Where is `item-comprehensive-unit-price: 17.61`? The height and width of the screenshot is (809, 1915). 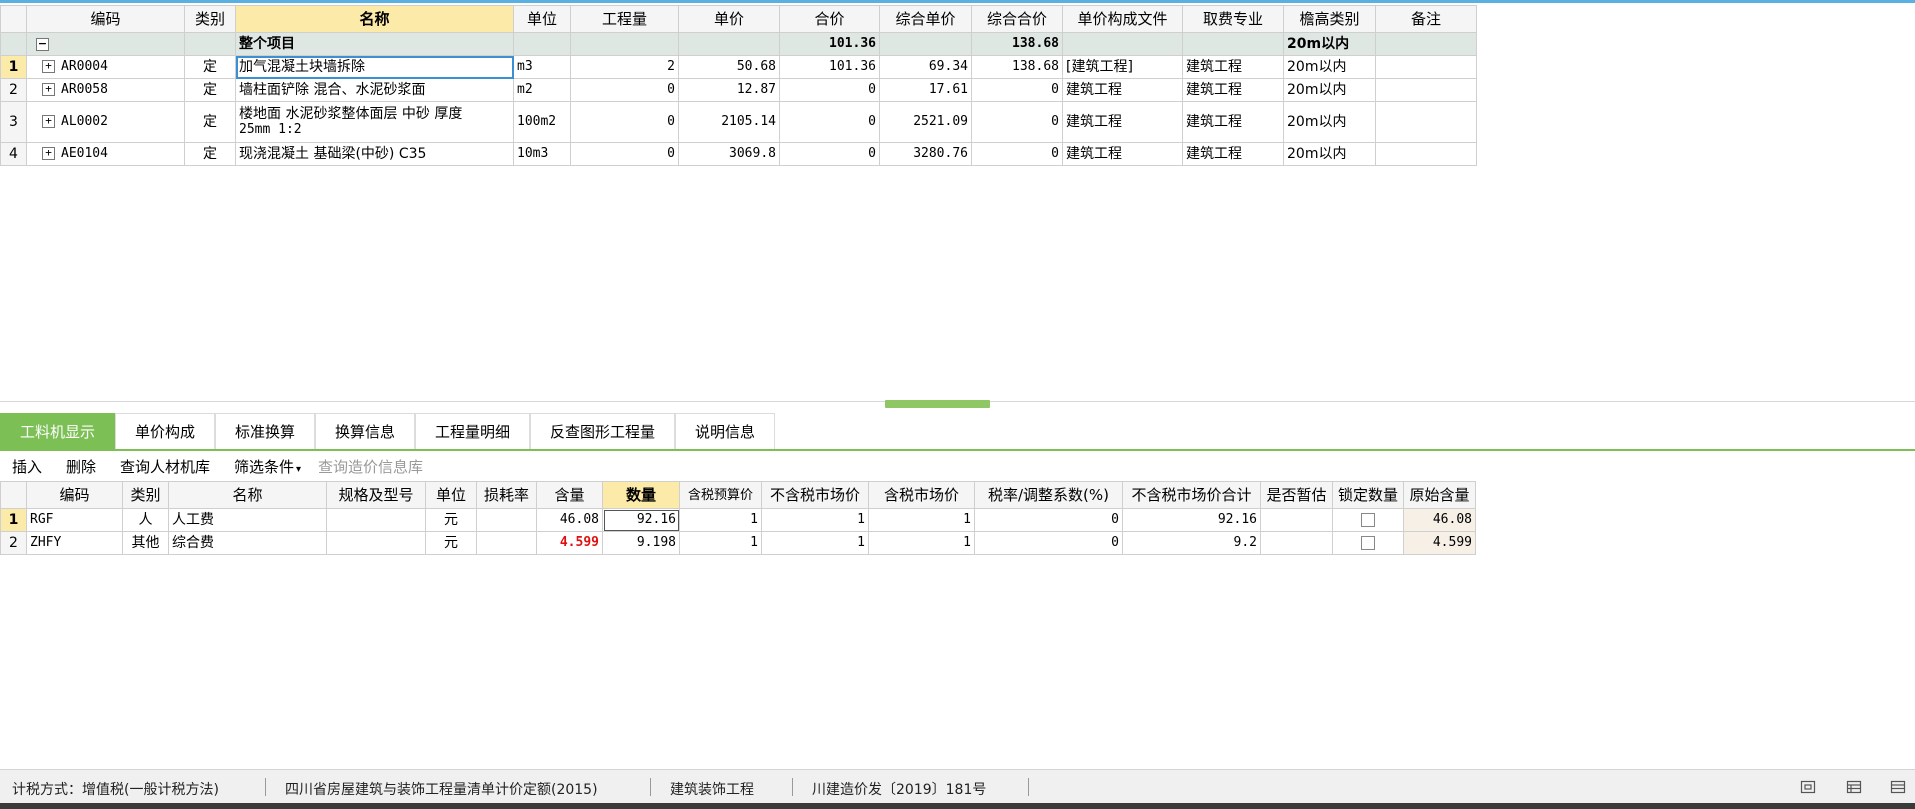 item-comprehensive-unit-price: 17.61 is located at coordinates (925, 90).